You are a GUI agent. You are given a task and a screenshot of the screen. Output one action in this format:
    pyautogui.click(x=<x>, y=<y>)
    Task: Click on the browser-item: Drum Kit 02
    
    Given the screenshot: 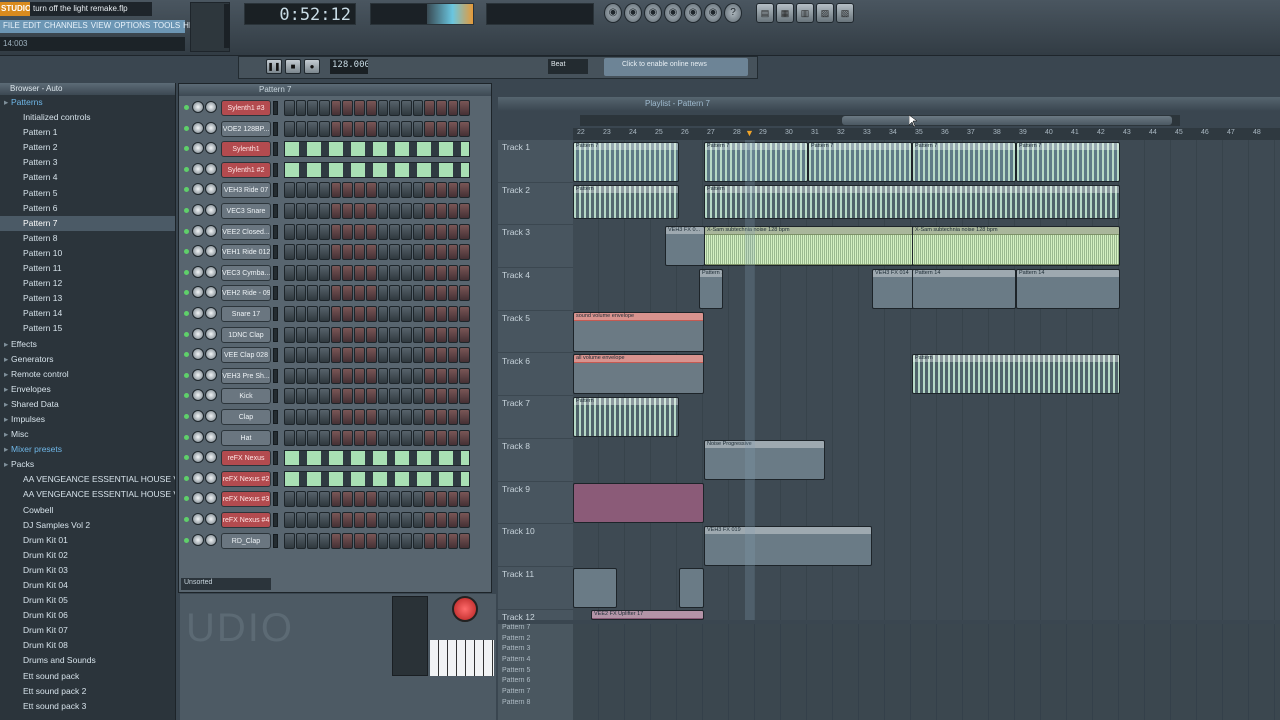 What is the action you would take?
    pyautogui.click(x=87, y=555)
    